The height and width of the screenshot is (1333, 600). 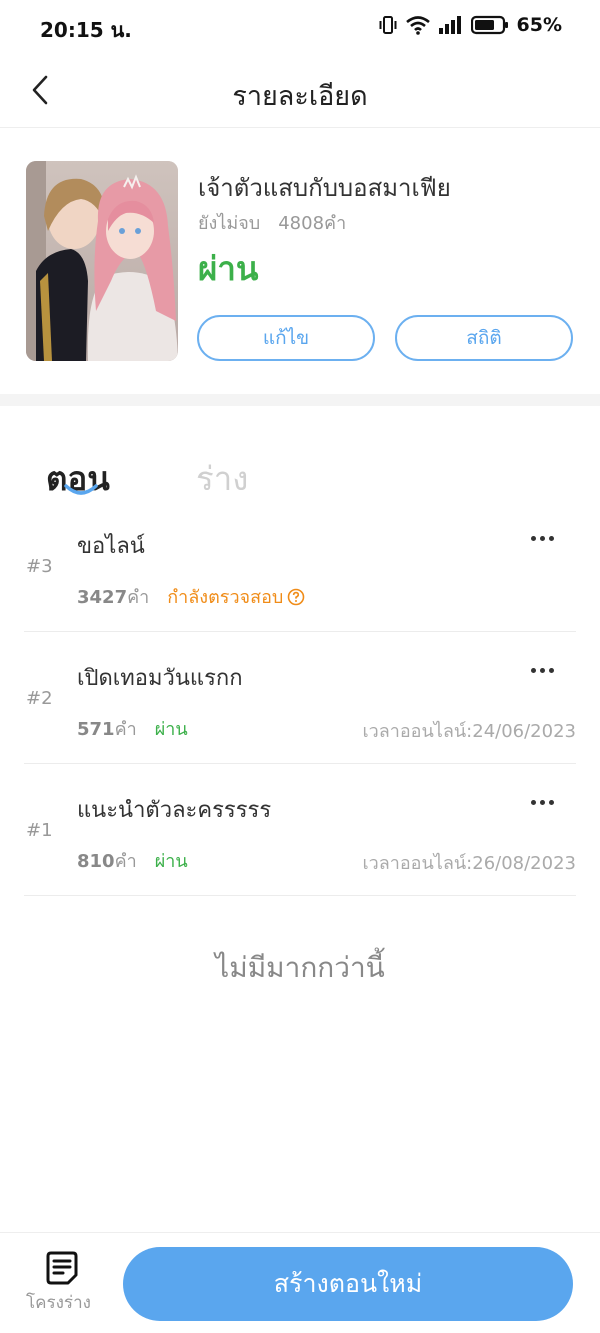 I want to click on episode-online-time: เวลาออนไลน์:26/08/2023, so click(x=469, y=863).